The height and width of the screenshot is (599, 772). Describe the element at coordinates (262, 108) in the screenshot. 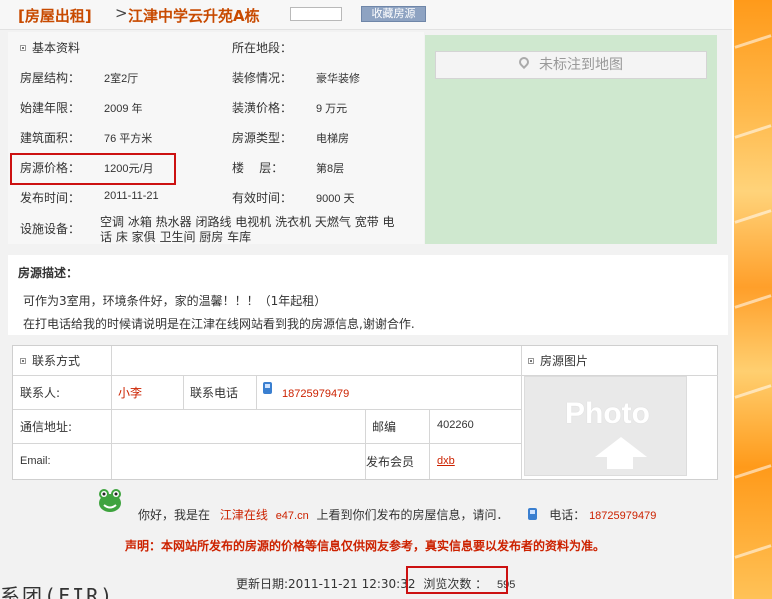

I see `deco-price-label: 装潢价格：` at that location.